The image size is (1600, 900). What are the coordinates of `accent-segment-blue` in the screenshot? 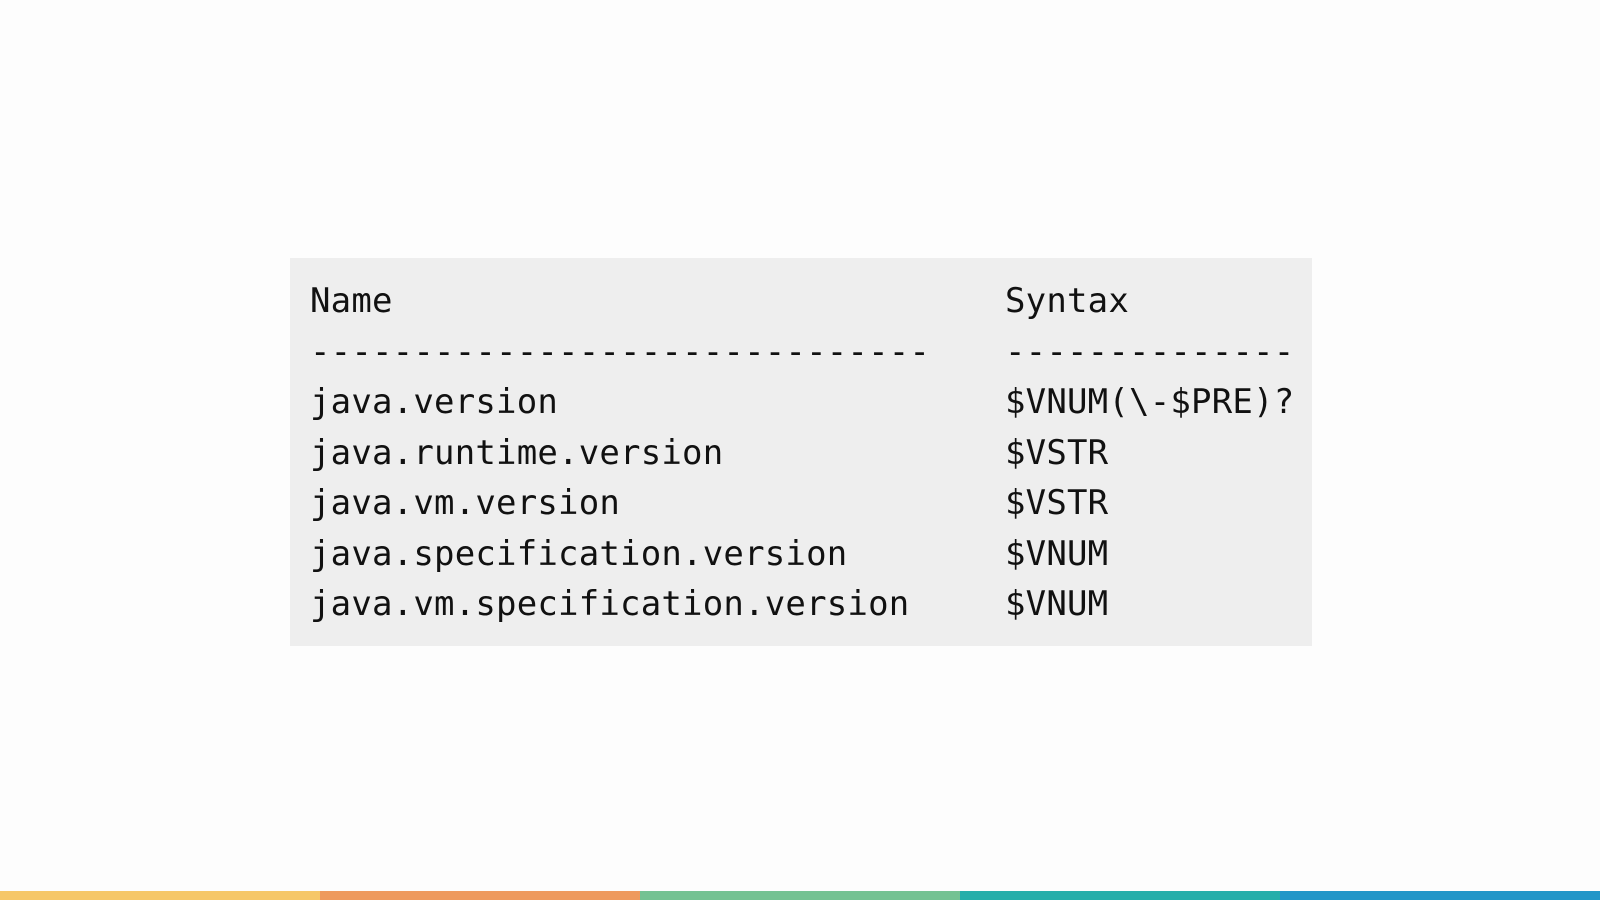 It's located at (1440, 895).